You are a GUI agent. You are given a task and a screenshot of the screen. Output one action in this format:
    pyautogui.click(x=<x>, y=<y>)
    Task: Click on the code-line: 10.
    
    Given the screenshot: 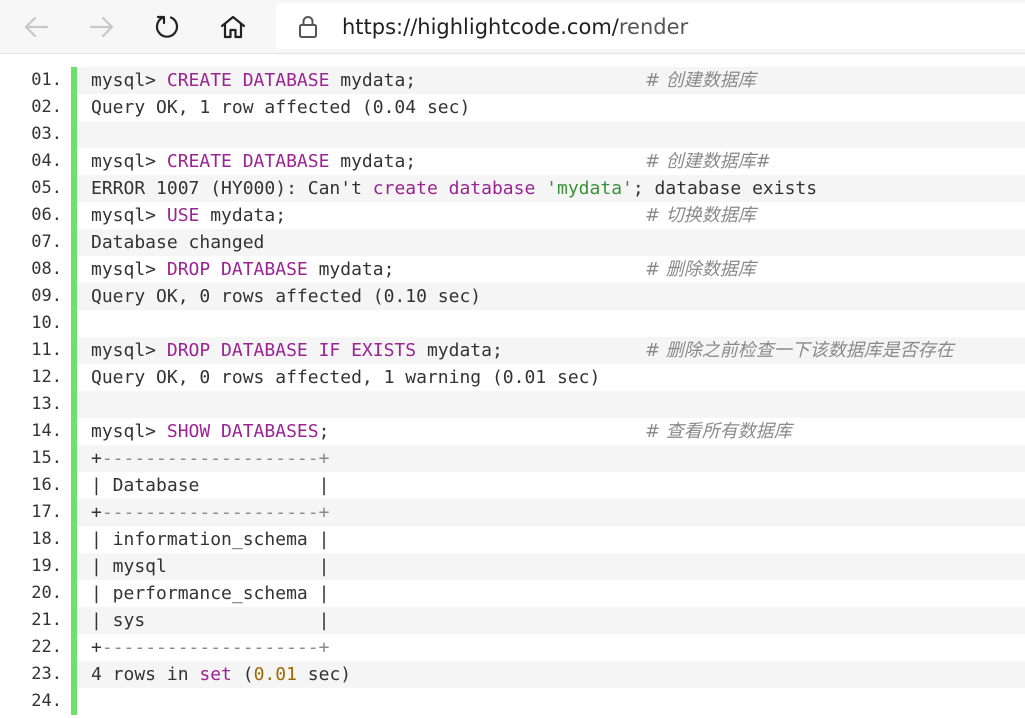 What is the action you would take?
    pyautogui.click(x=512, y=323)
    